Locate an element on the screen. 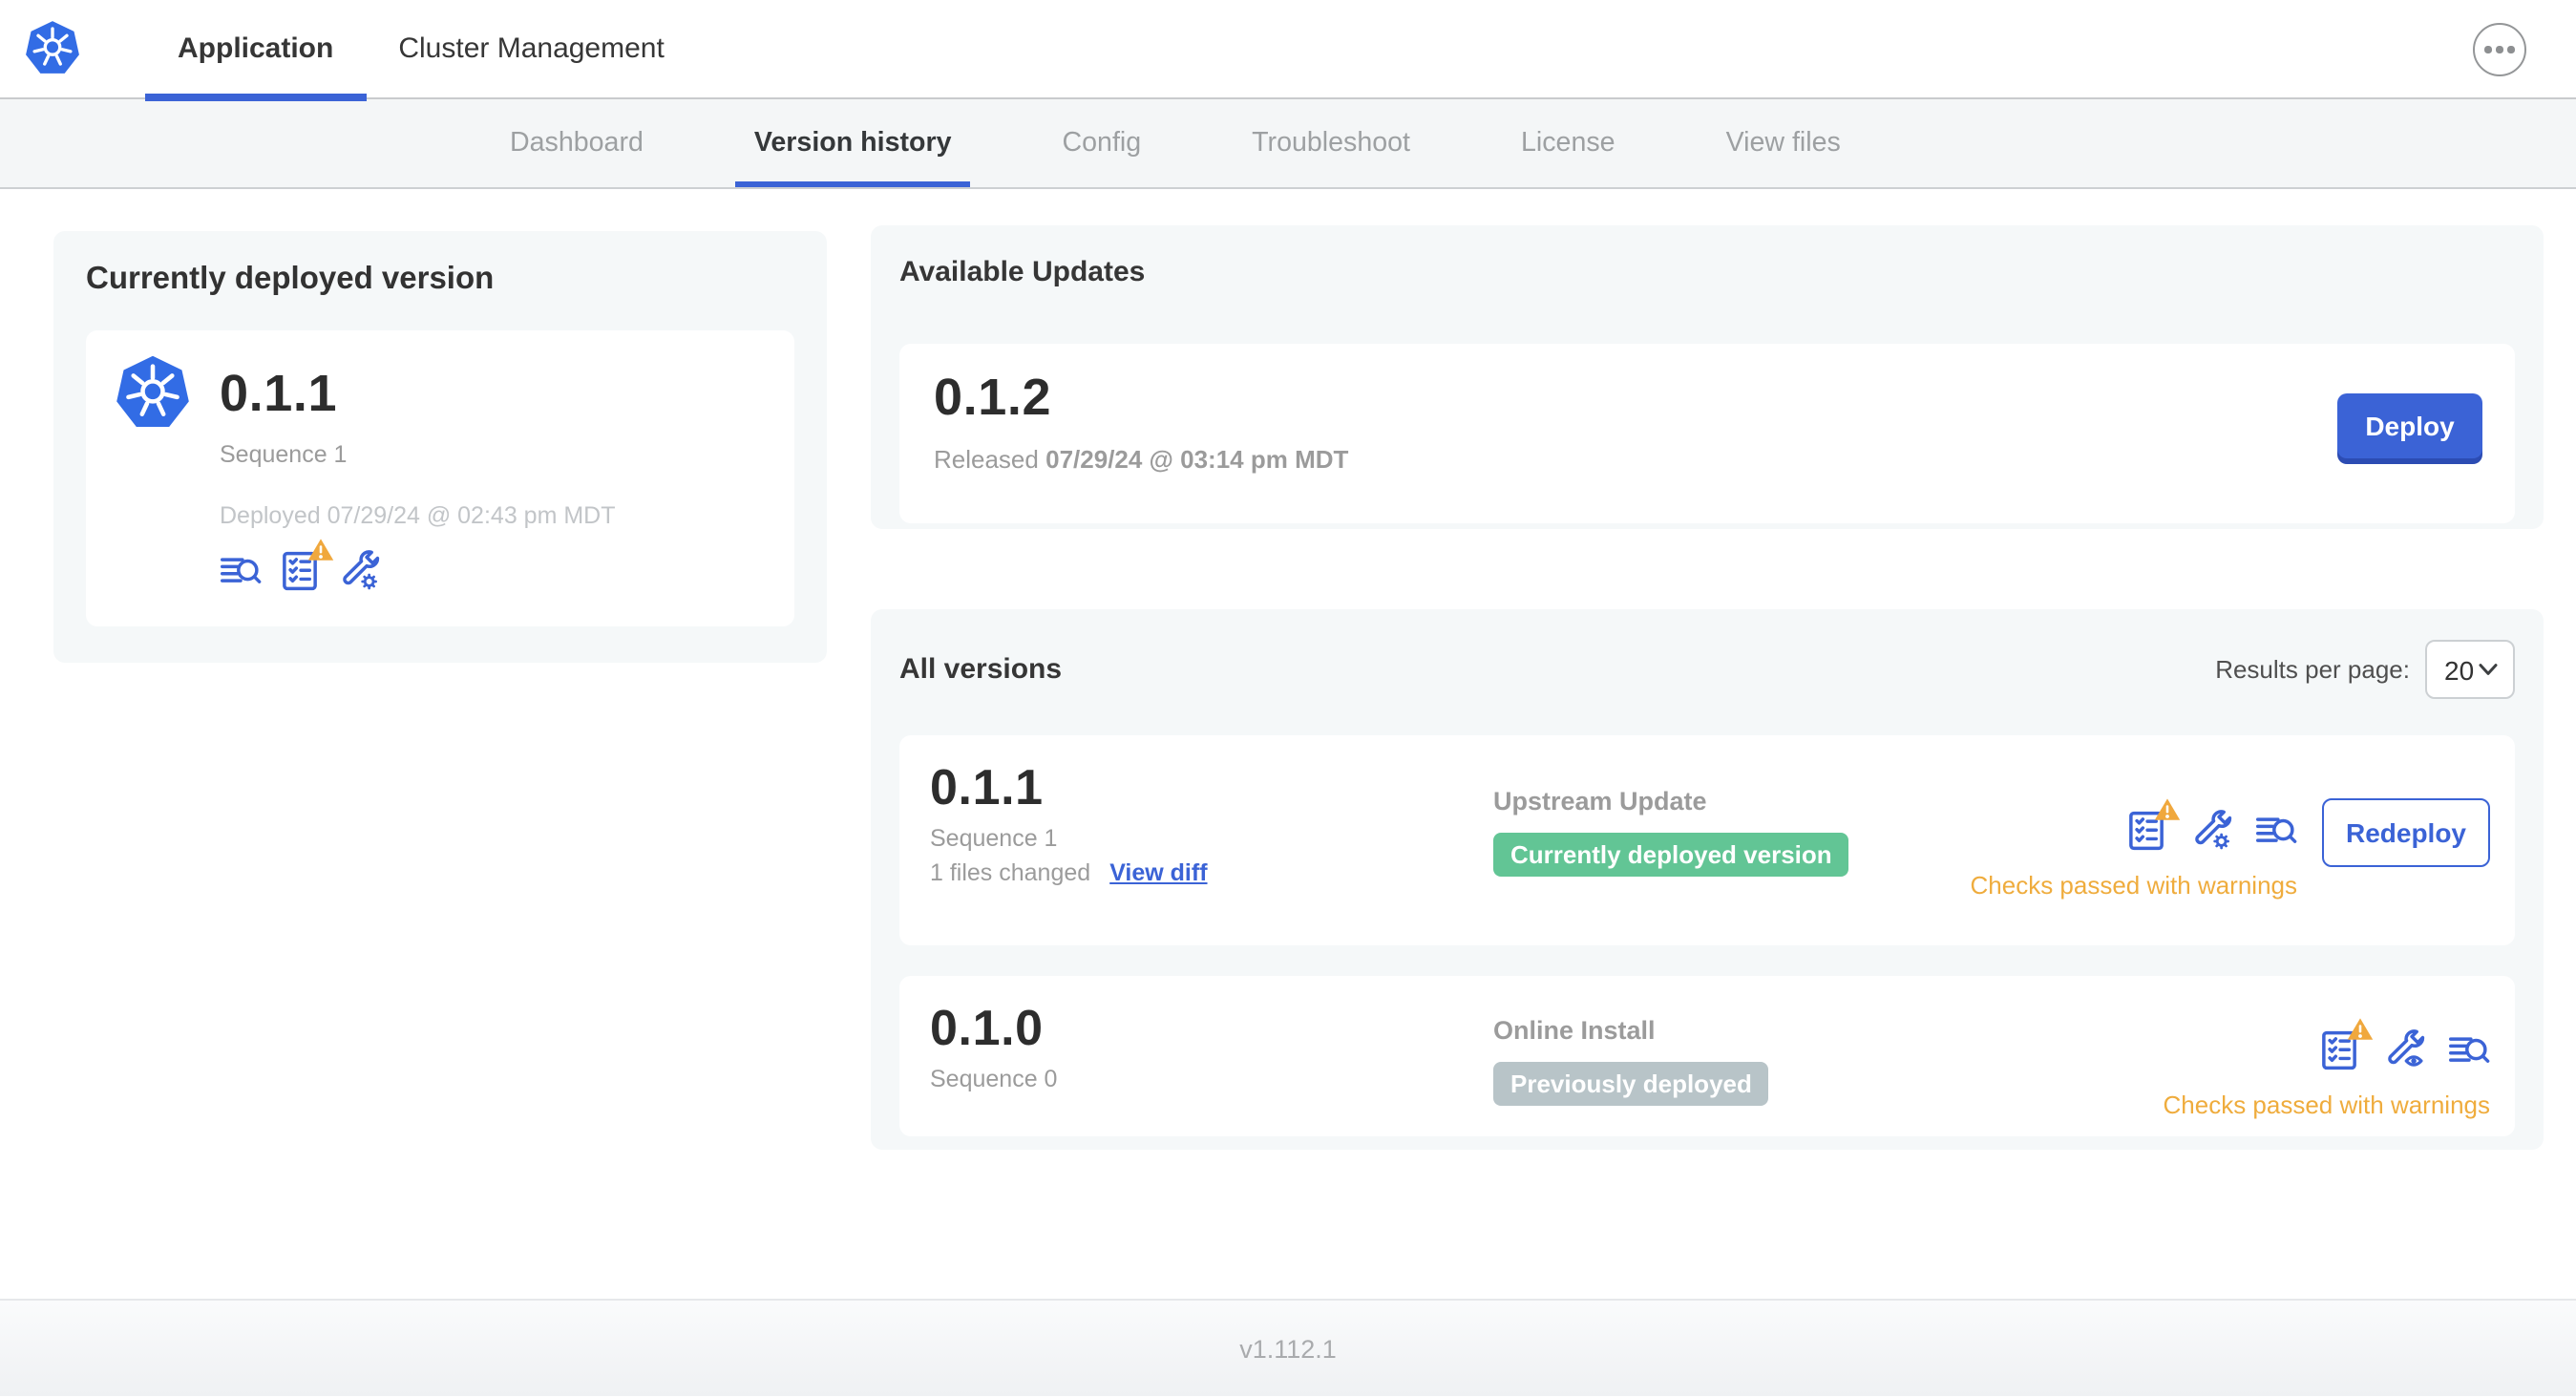 The height and width of the screenshot is (1398, 2576). more-menu-button is located at coordinates (2499, 49).